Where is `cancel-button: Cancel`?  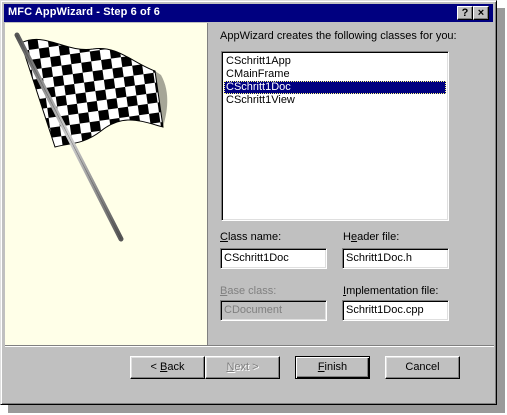 cancel-button: Cancel is located at coordinates (422, 367).